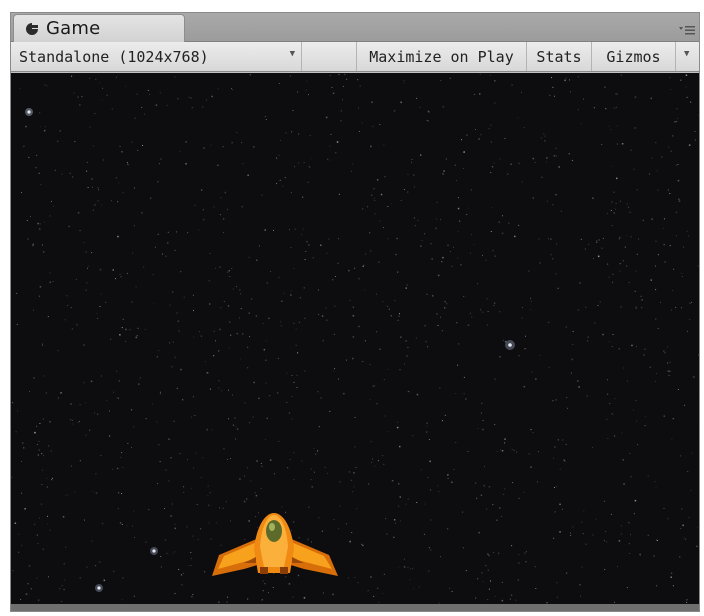 This screenshot has width=704, height=616. Describe the element at coordinates (264, 570) in the screenshot. I see `ship-engine-left` at that location.